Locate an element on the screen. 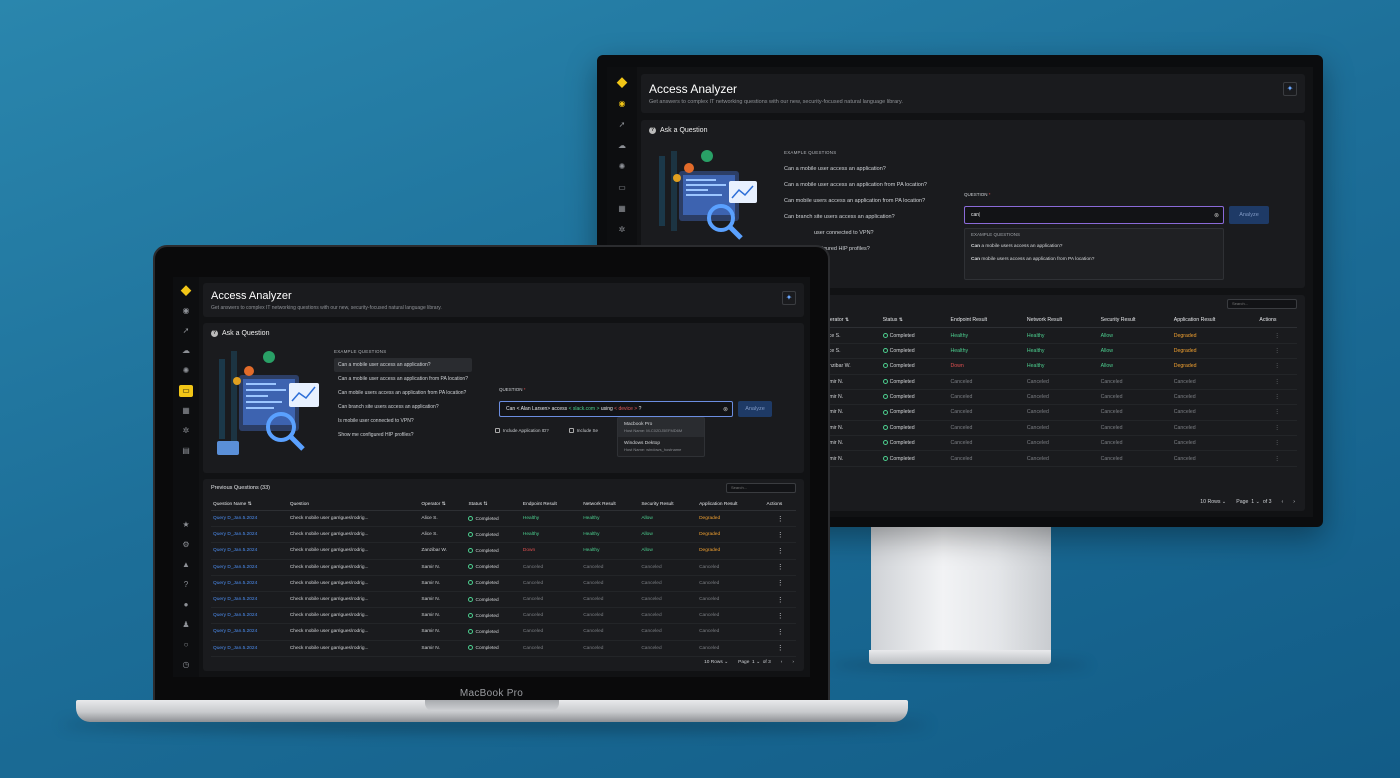 This screenshot has width=1400, height=778. include-second-checkbox: Include Se is located at coordinates (583, 431).